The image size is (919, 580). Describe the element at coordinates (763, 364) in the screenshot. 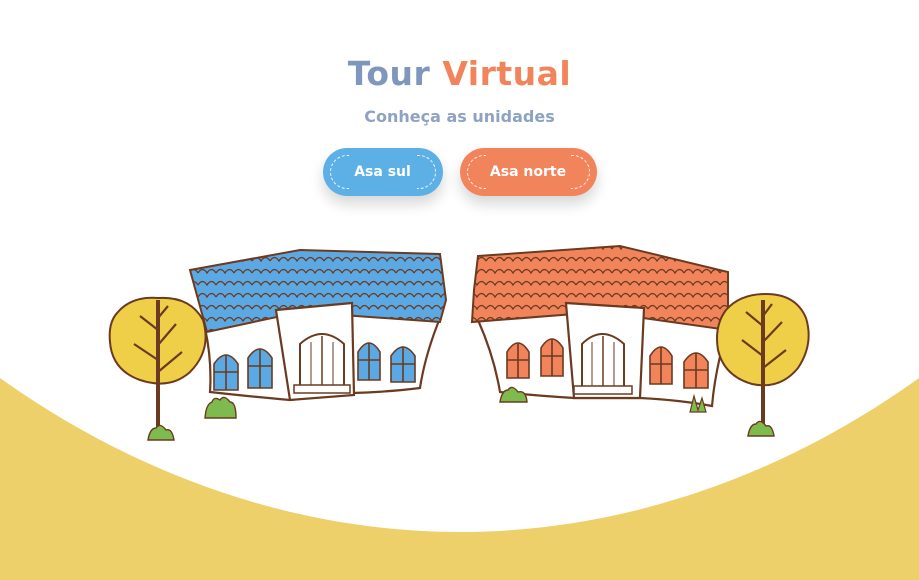

I see `right-tree` at that location.